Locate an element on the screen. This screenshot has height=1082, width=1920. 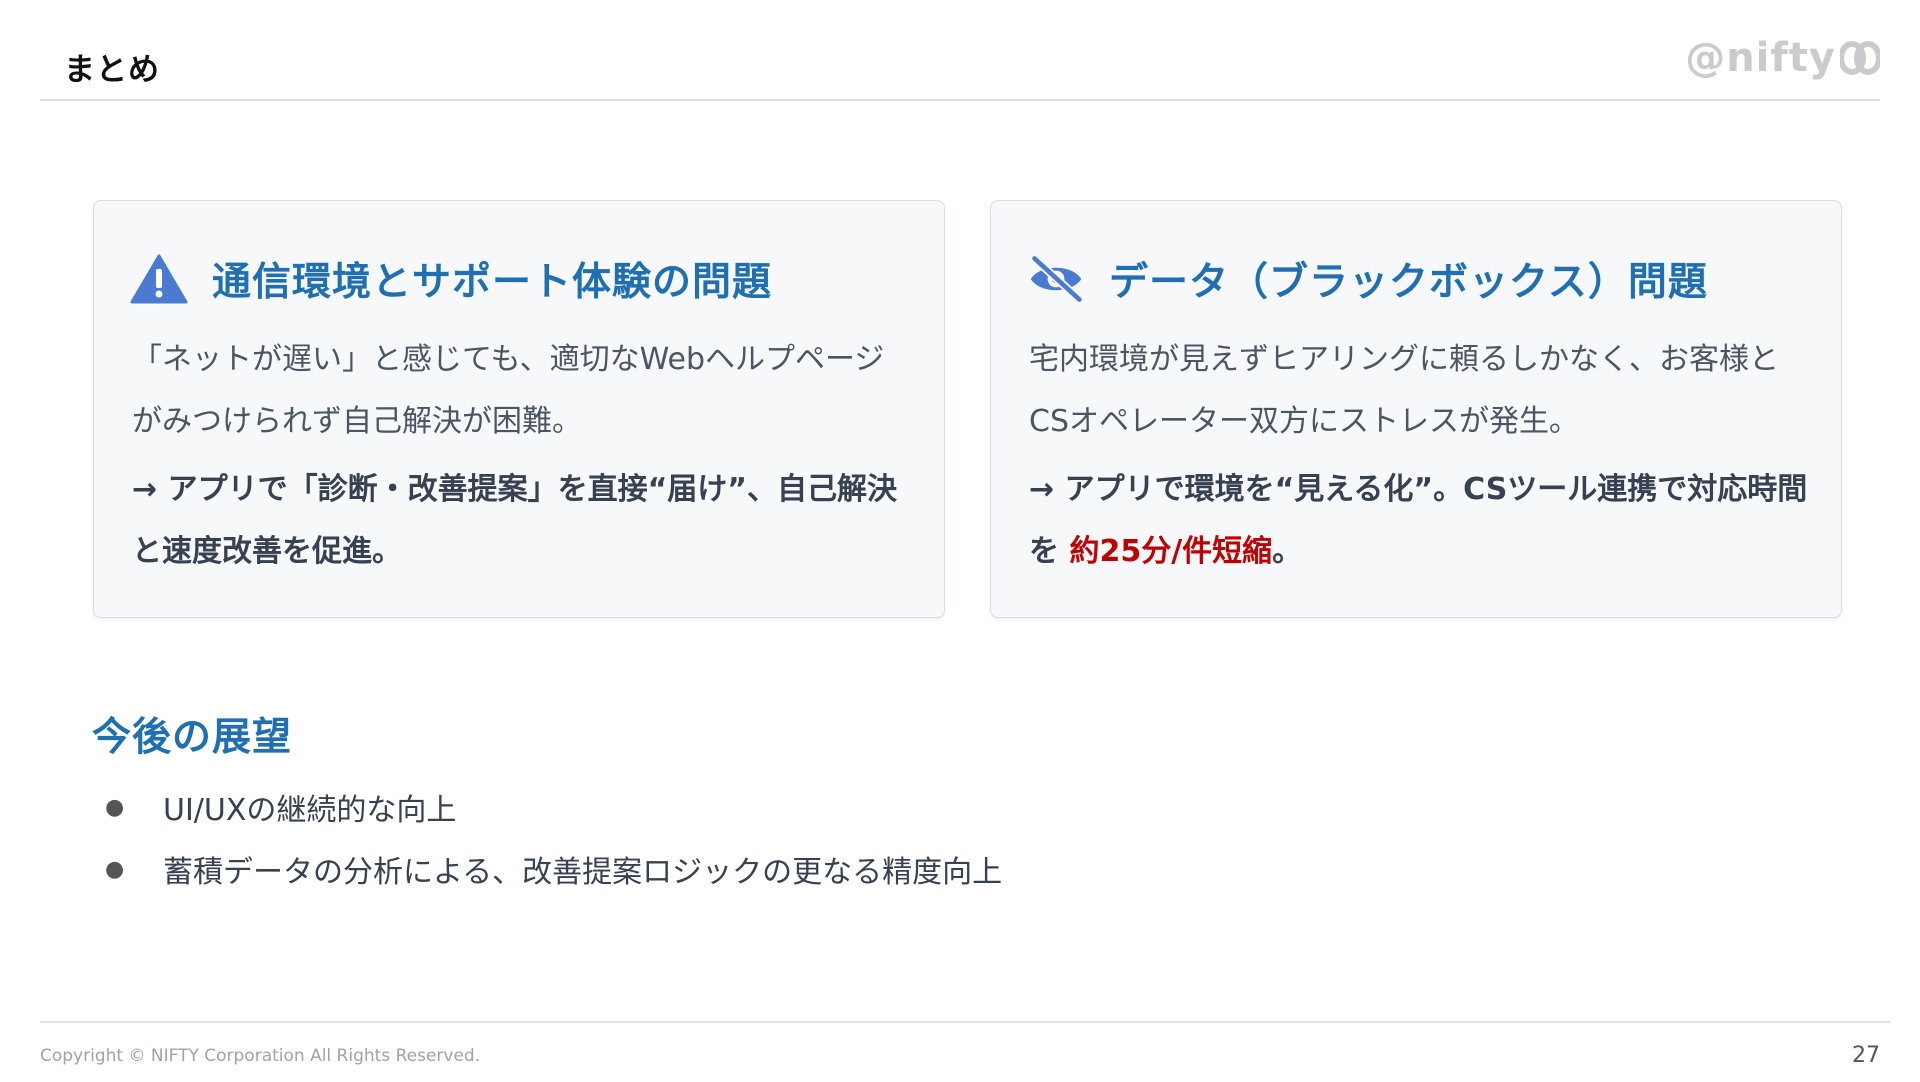
list-item: ● 蓄積データの分析による、改善提案ロジックの更なる精度向上 is located at coordinates (553, 869).